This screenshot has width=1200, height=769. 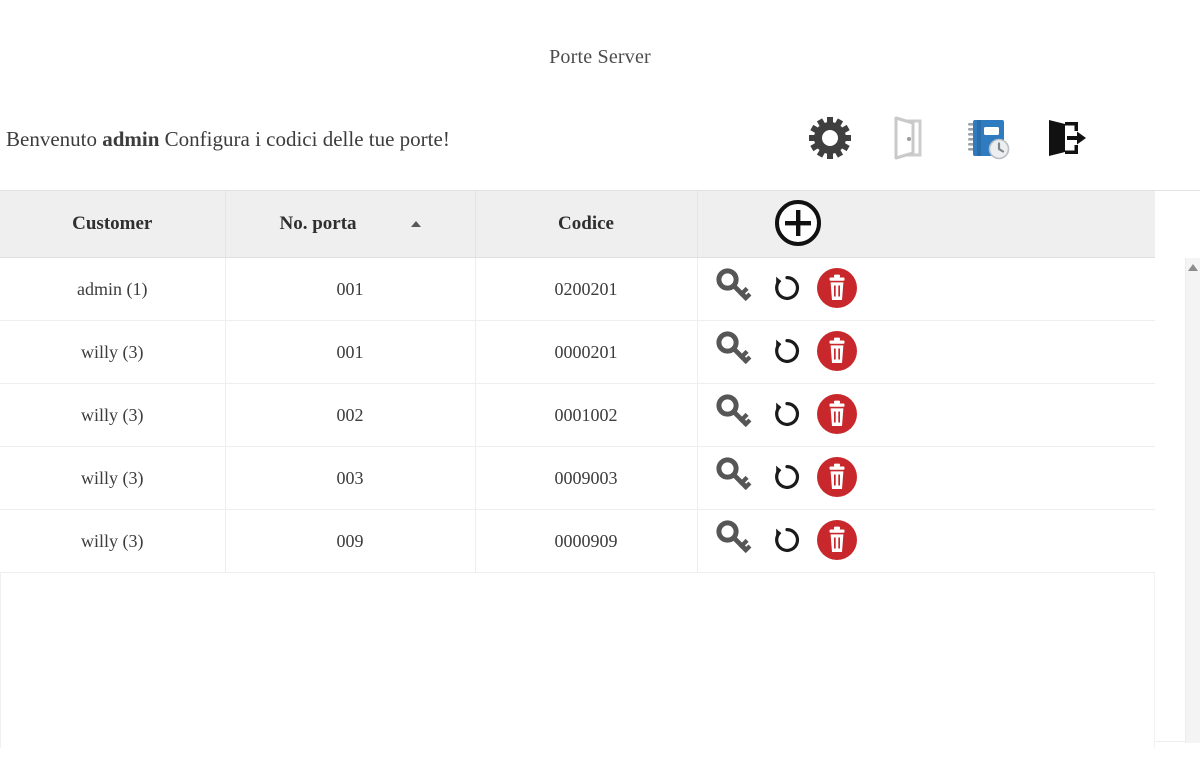 I want to click on cell-codice: 0009003, so click(x=586, y=478).